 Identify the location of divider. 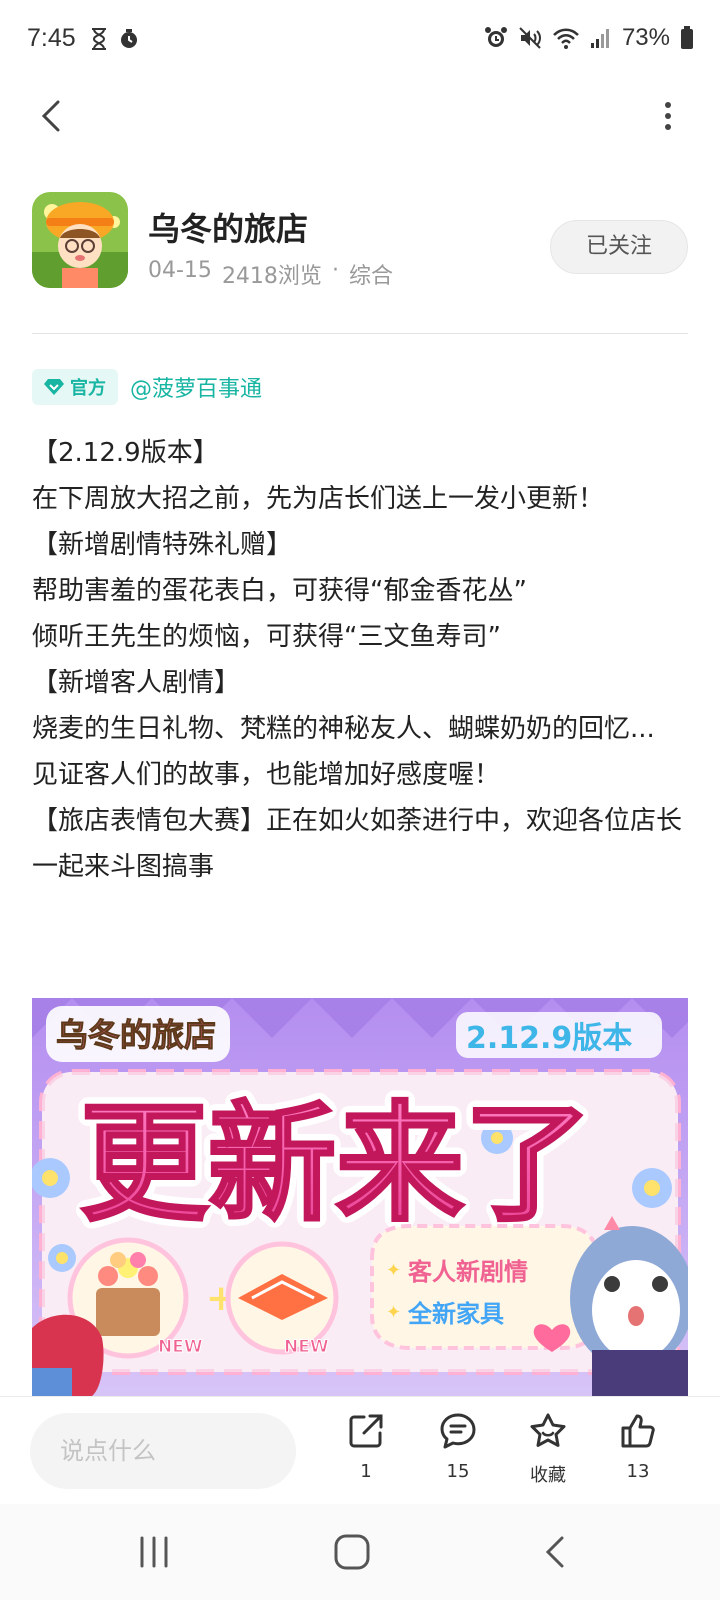
(360, 333).